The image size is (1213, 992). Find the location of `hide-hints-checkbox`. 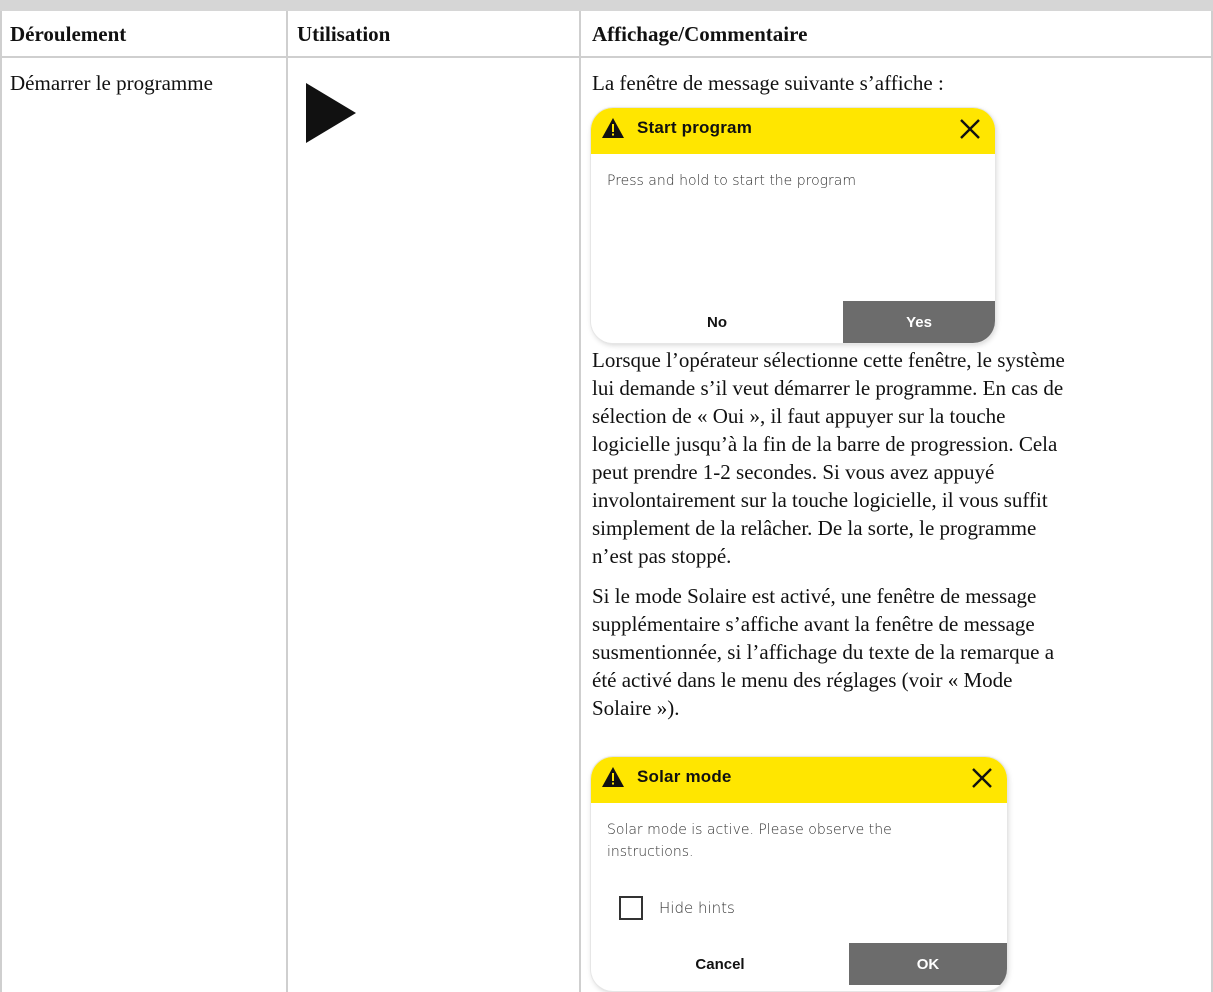

hide-hints-checkbox is located at coordinates (631, 908).